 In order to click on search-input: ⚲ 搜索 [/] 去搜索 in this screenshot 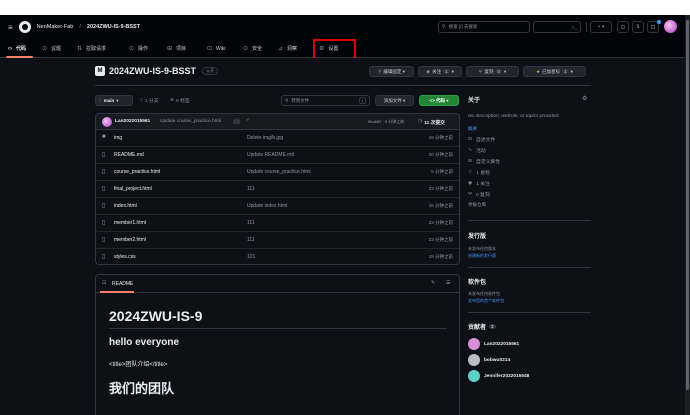, I will do `click(484, 27)`.